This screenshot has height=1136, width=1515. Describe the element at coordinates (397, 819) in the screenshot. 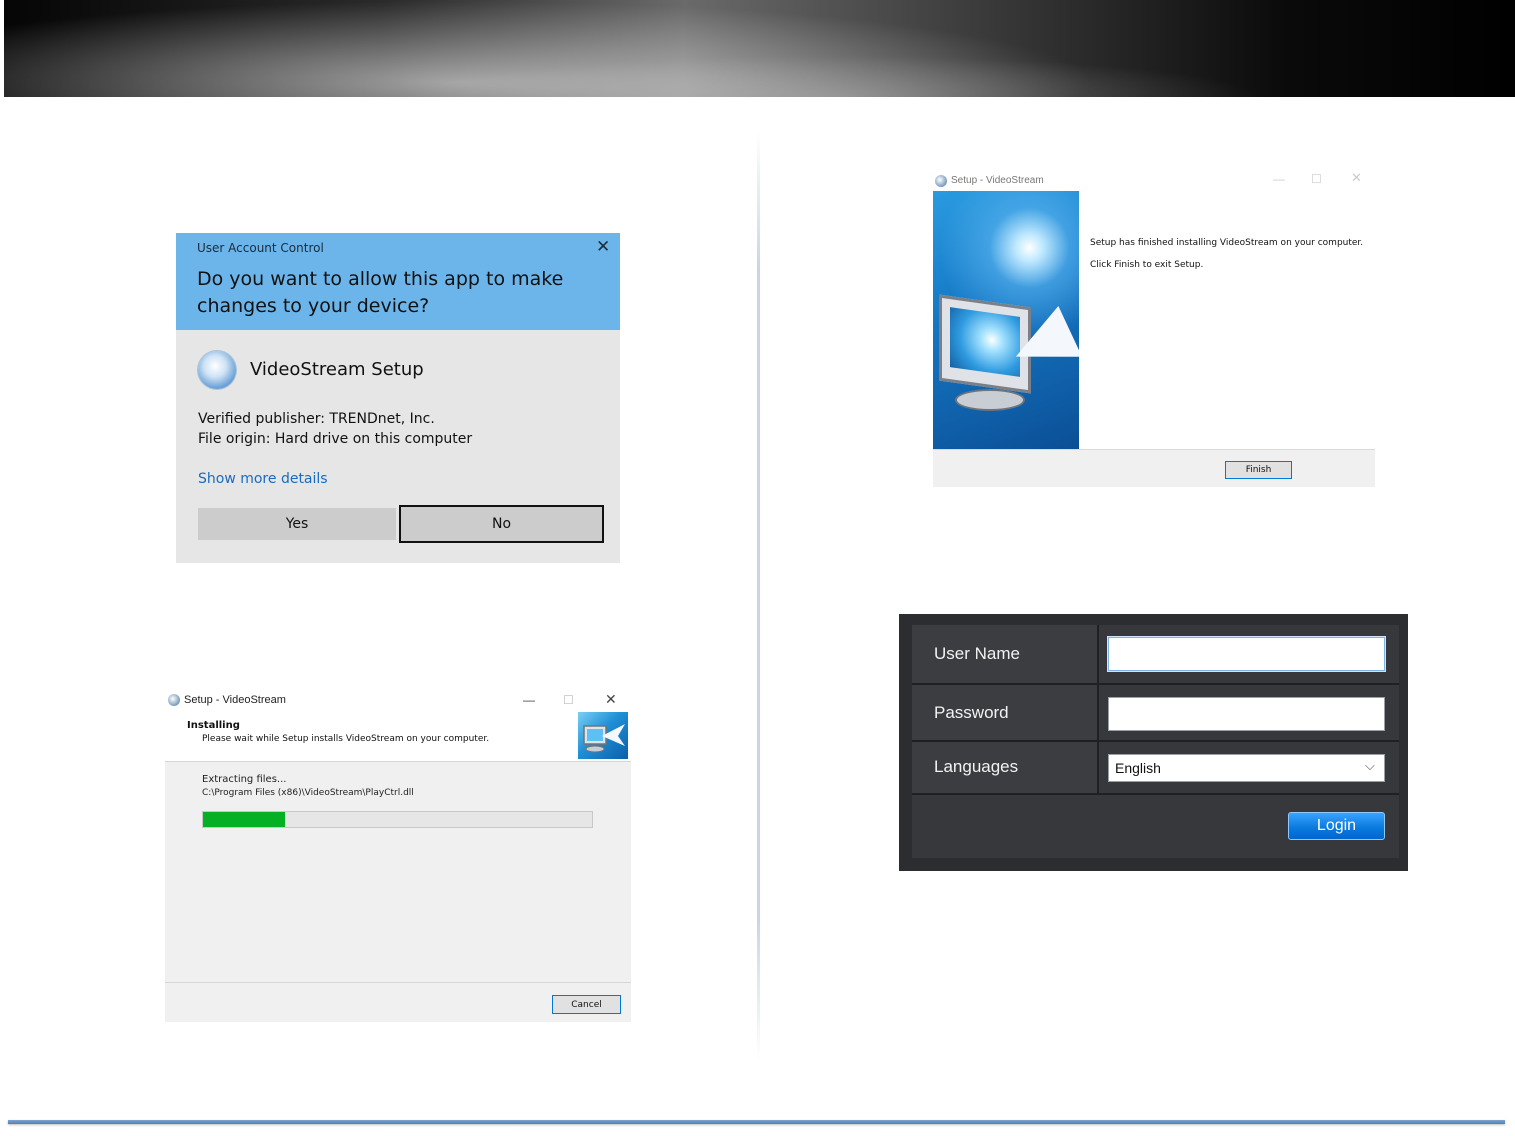

I see `progress-bar` at that location.